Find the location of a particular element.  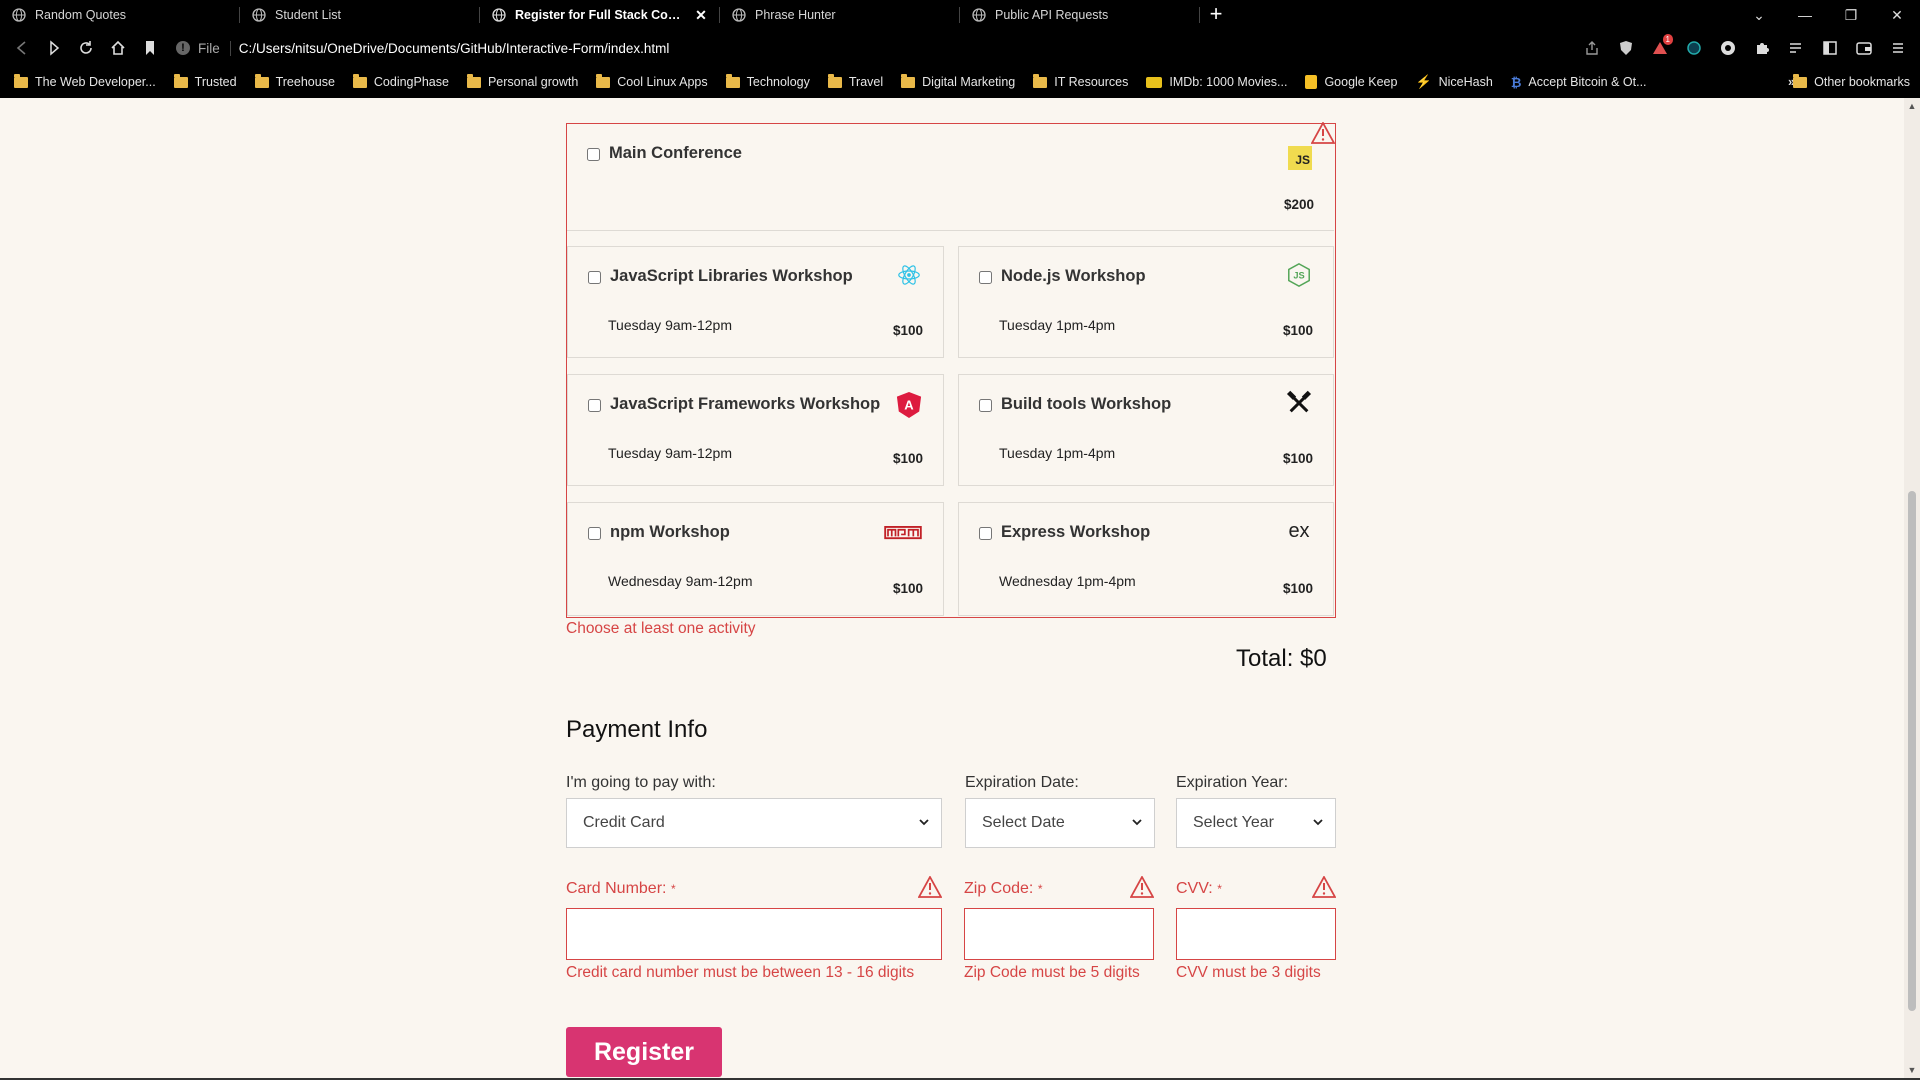

bookmark-personal-growth: Personal growth is located at coordinates (522, 81).